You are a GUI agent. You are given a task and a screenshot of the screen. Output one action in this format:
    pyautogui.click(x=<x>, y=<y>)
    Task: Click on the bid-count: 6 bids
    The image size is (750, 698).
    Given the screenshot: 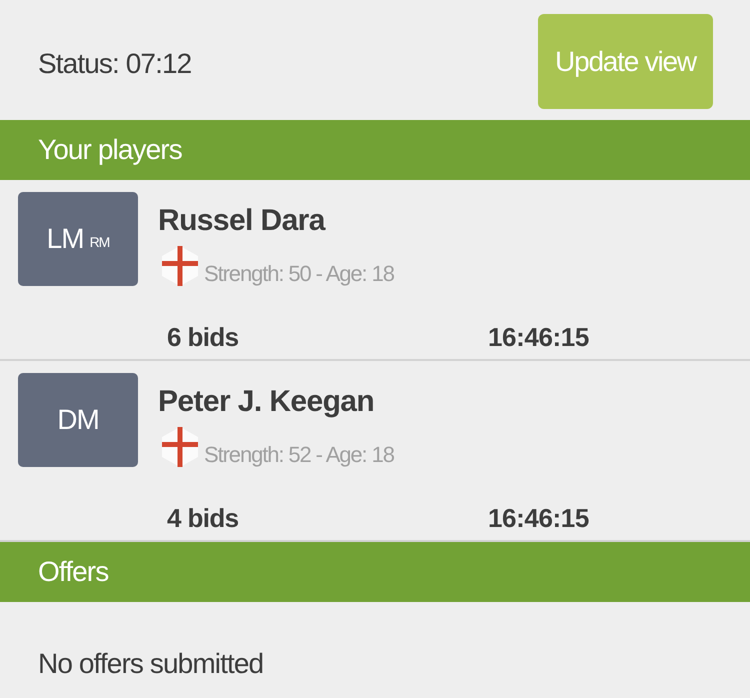 What is the action you would take?
    pyautogui.click(x=203, y=337)
    